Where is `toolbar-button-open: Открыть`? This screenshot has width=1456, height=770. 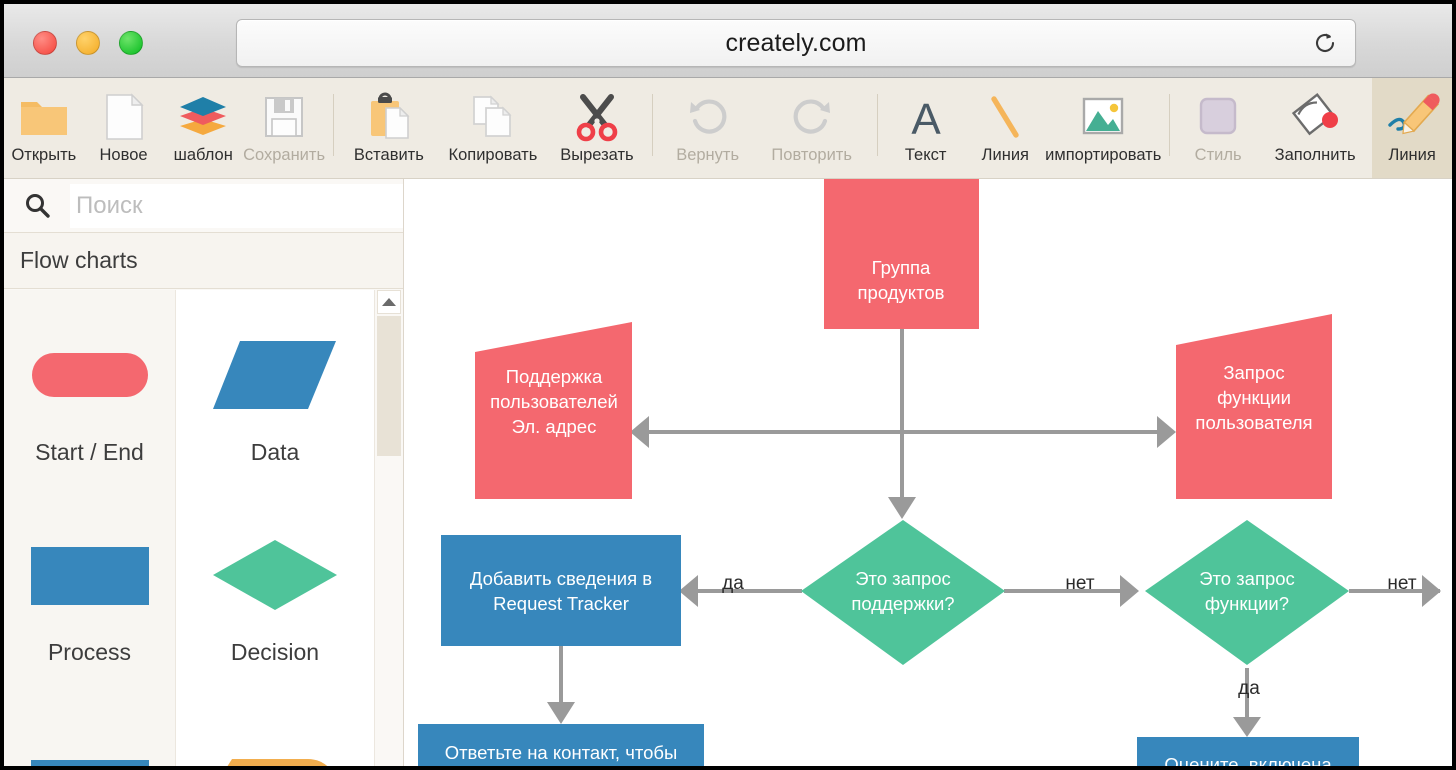
toolbar-button-open: Открыть is located at coordinates (44, 128).